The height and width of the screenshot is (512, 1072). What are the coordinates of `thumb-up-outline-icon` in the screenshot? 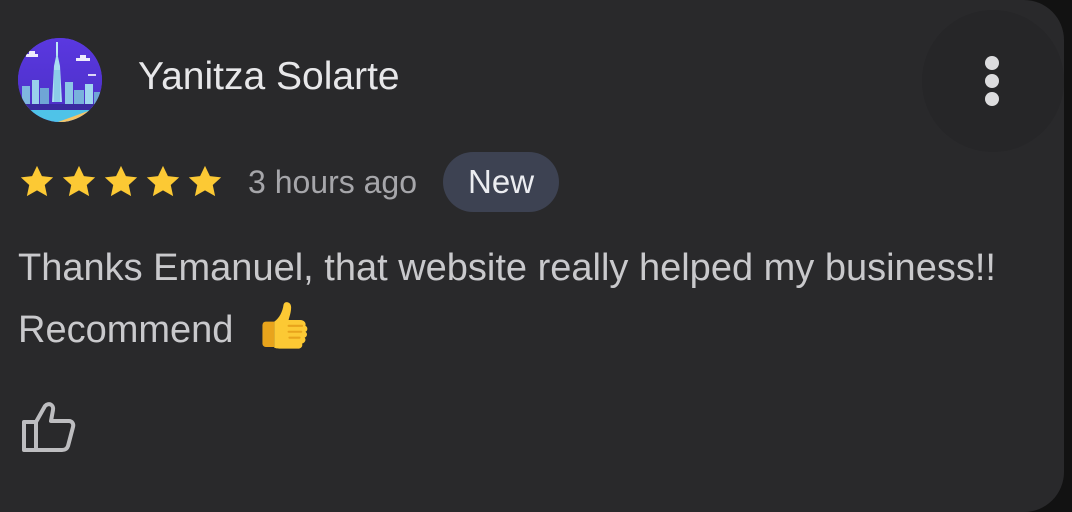 It's located at (49, 427).